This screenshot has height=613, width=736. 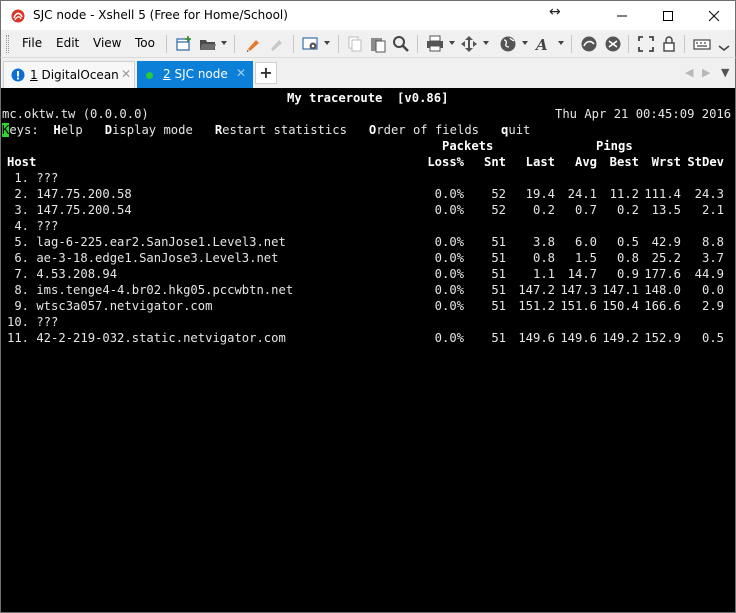 I want to click on print-icon, so click(x=435, y=44).